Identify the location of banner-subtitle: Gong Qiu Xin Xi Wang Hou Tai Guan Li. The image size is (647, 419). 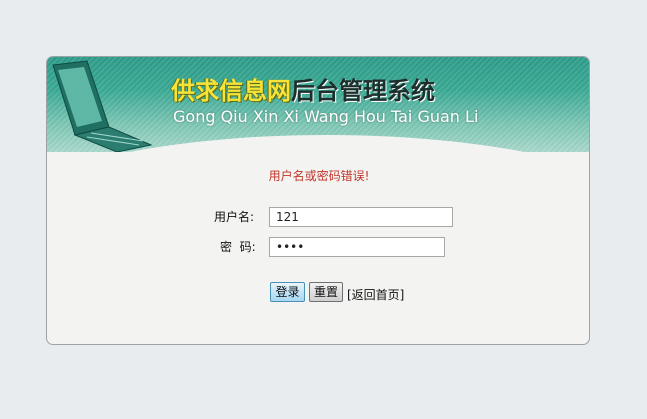
(326, 116).